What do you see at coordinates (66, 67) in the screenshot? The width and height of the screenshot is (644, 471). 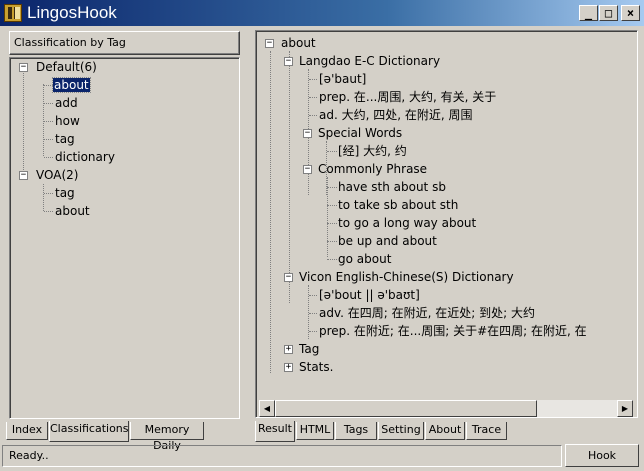 I see `tree-group-default: Default(6)` at bounding box center [66, 67].